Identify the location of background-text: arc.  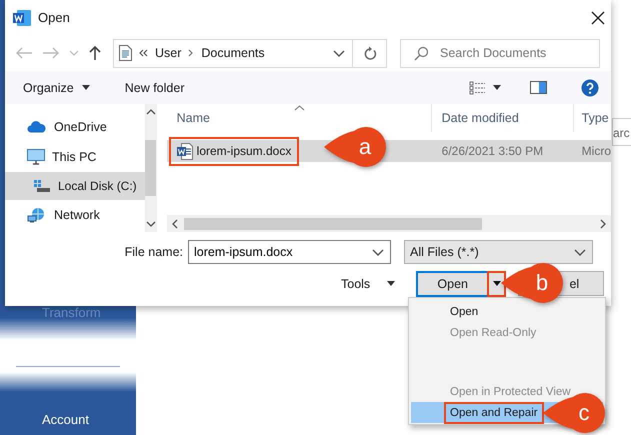
(621, 133).